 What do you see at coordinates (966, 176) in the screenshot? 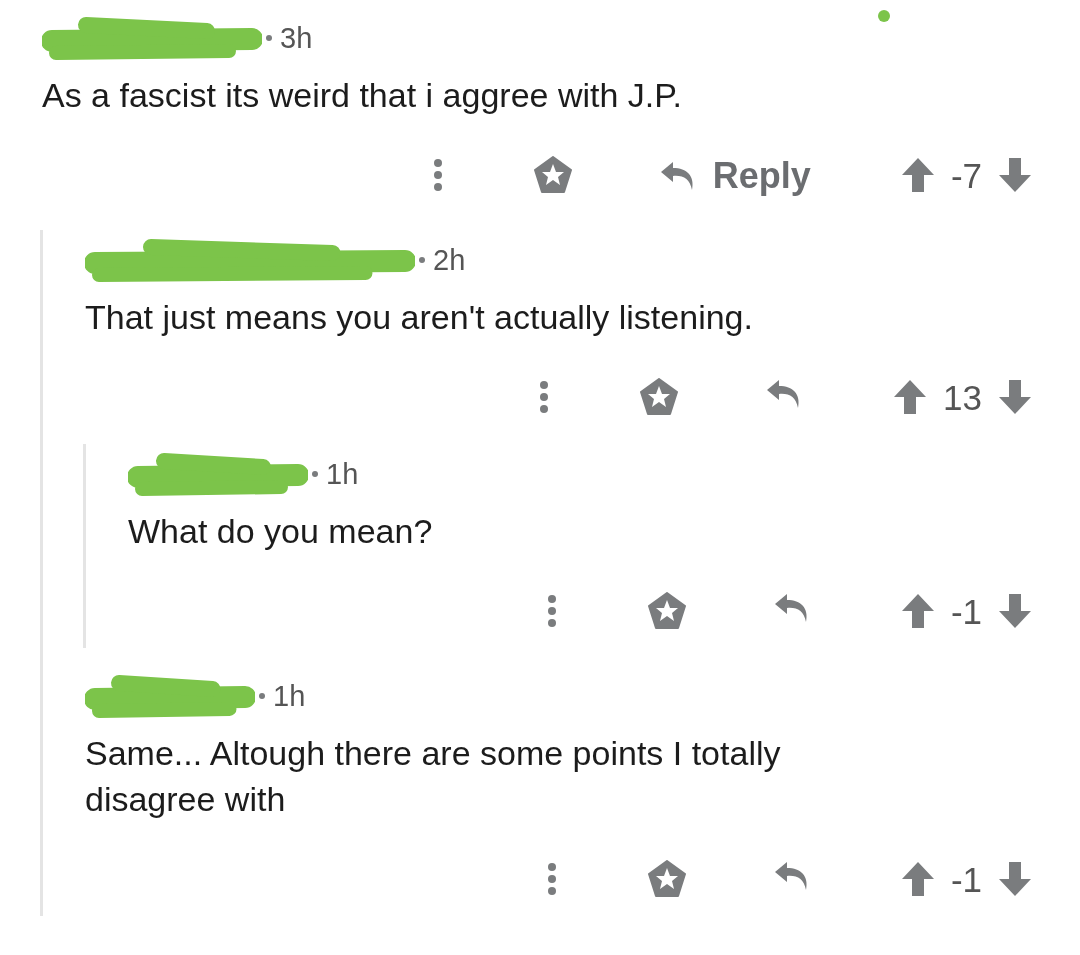
I see `vote-score: -7` at bounding box center [966, 176].